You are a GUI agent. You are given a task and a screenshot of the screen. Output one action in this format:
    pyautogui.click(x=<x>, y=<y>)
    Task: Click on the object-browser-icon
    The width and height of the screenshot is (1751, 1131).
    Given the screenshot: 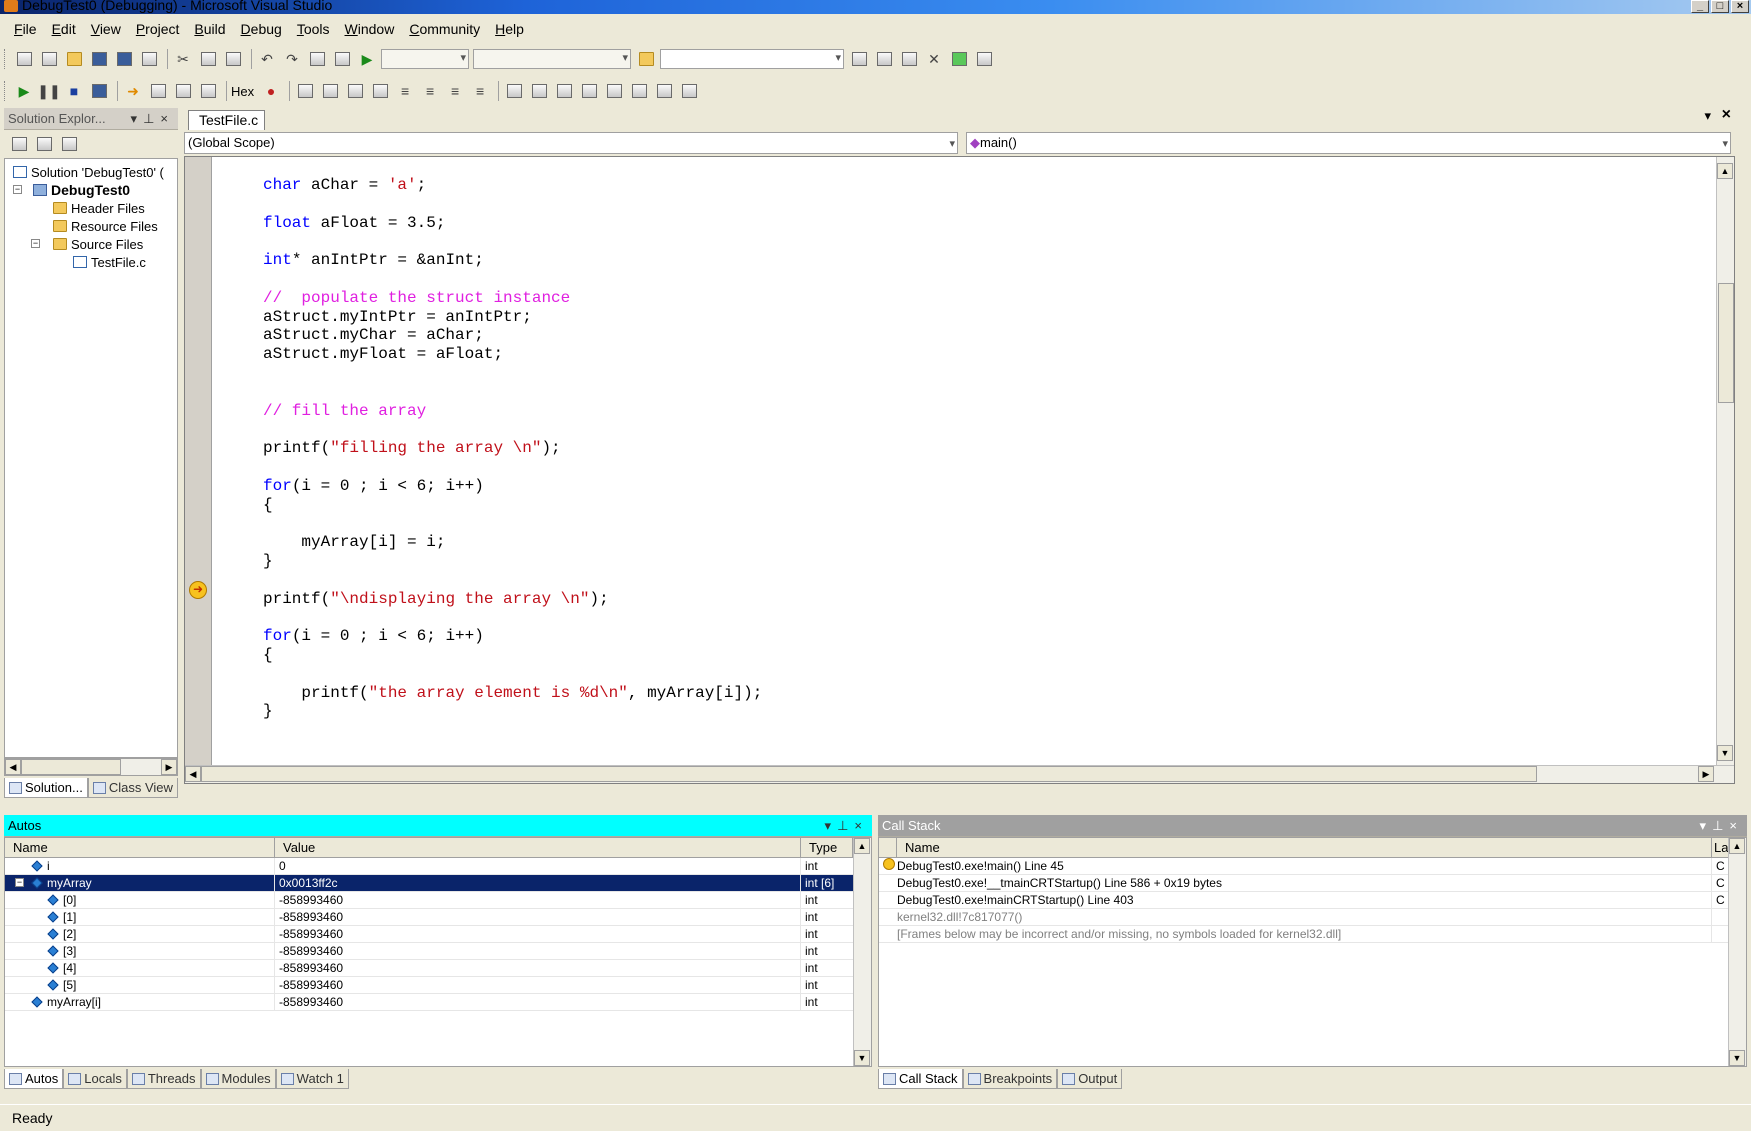 What is the action you would take?
    pyautogui.click(x=909, y=59)
    